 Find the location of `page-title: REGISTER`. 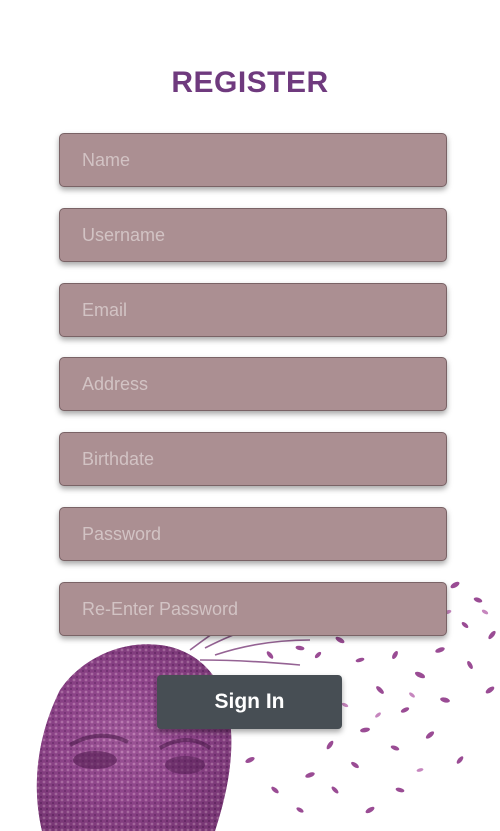

page-title: REGISTER is located at coordinates (250, 82).